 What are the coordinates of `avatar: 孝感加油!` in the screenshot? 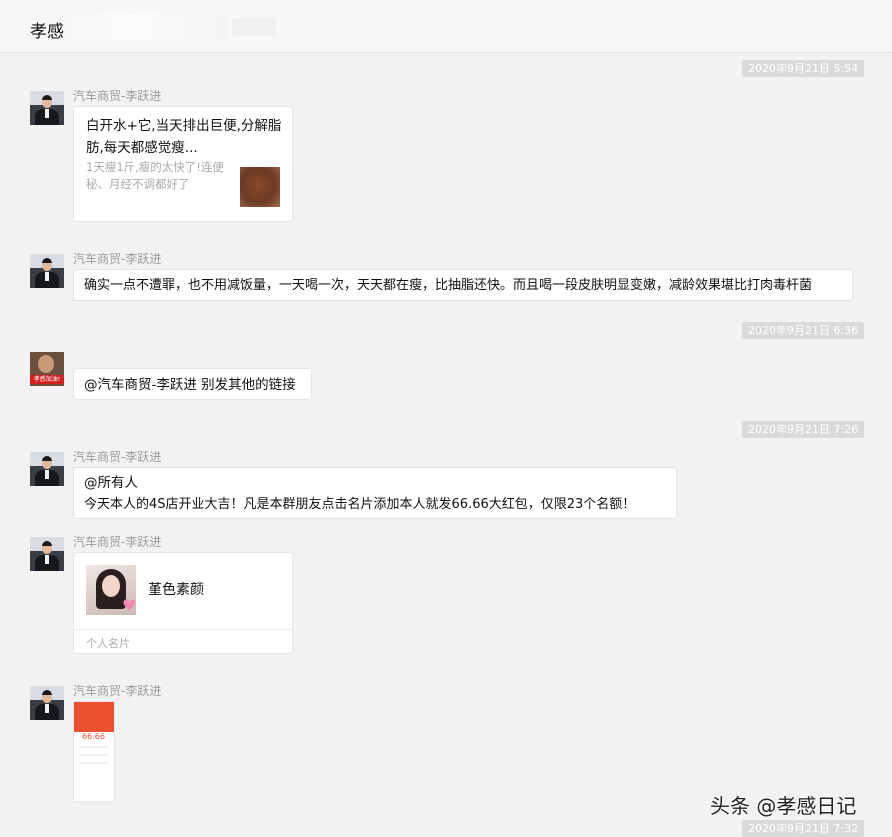 It's located at (47, 369).